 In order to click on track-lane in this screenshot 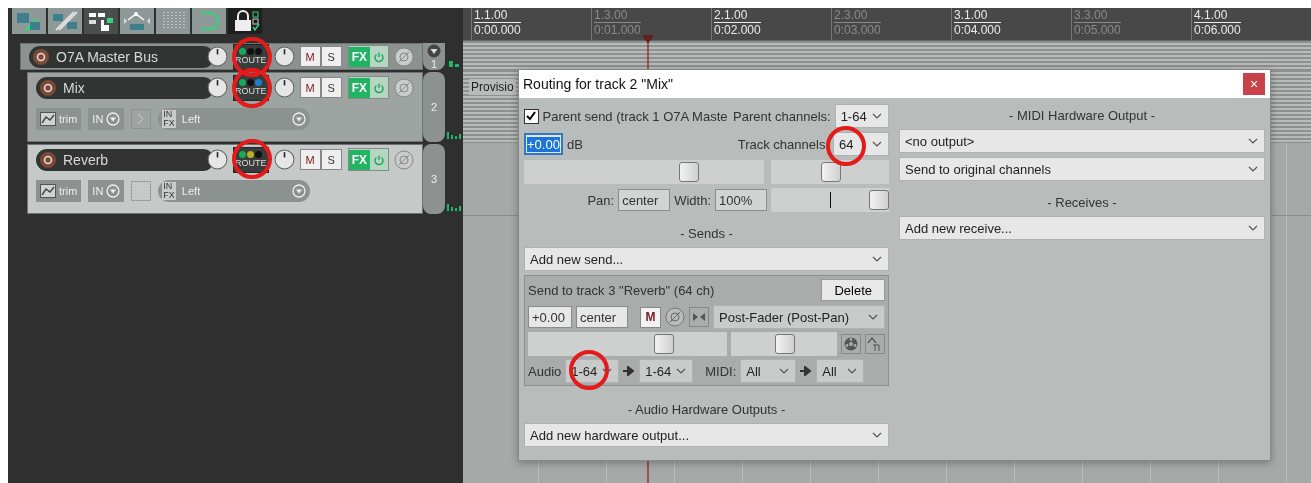, I will do `click(887, 55)`.